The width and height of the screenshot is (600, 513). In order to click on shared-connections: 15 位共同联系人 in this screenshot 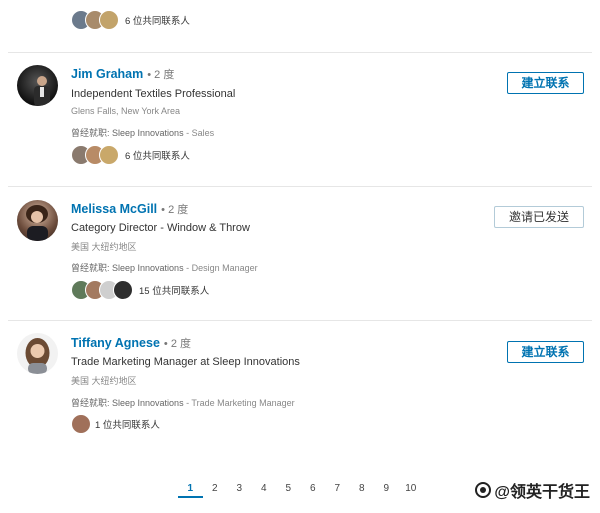, I will do `click(140, 290)`.